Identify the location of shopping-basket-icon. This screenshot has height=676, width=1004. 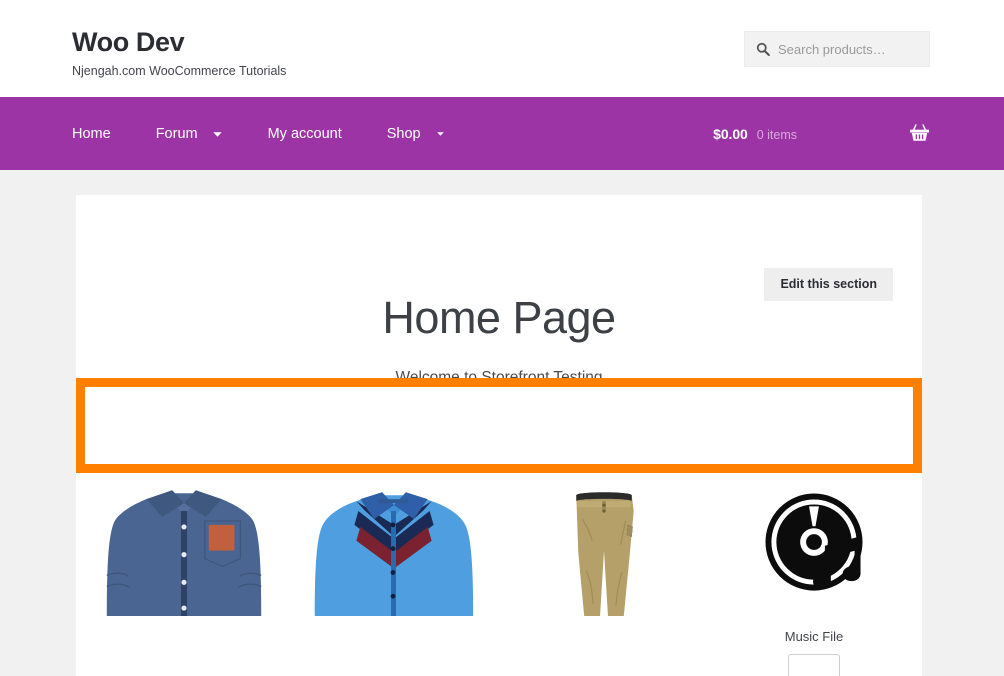
(919, 133).